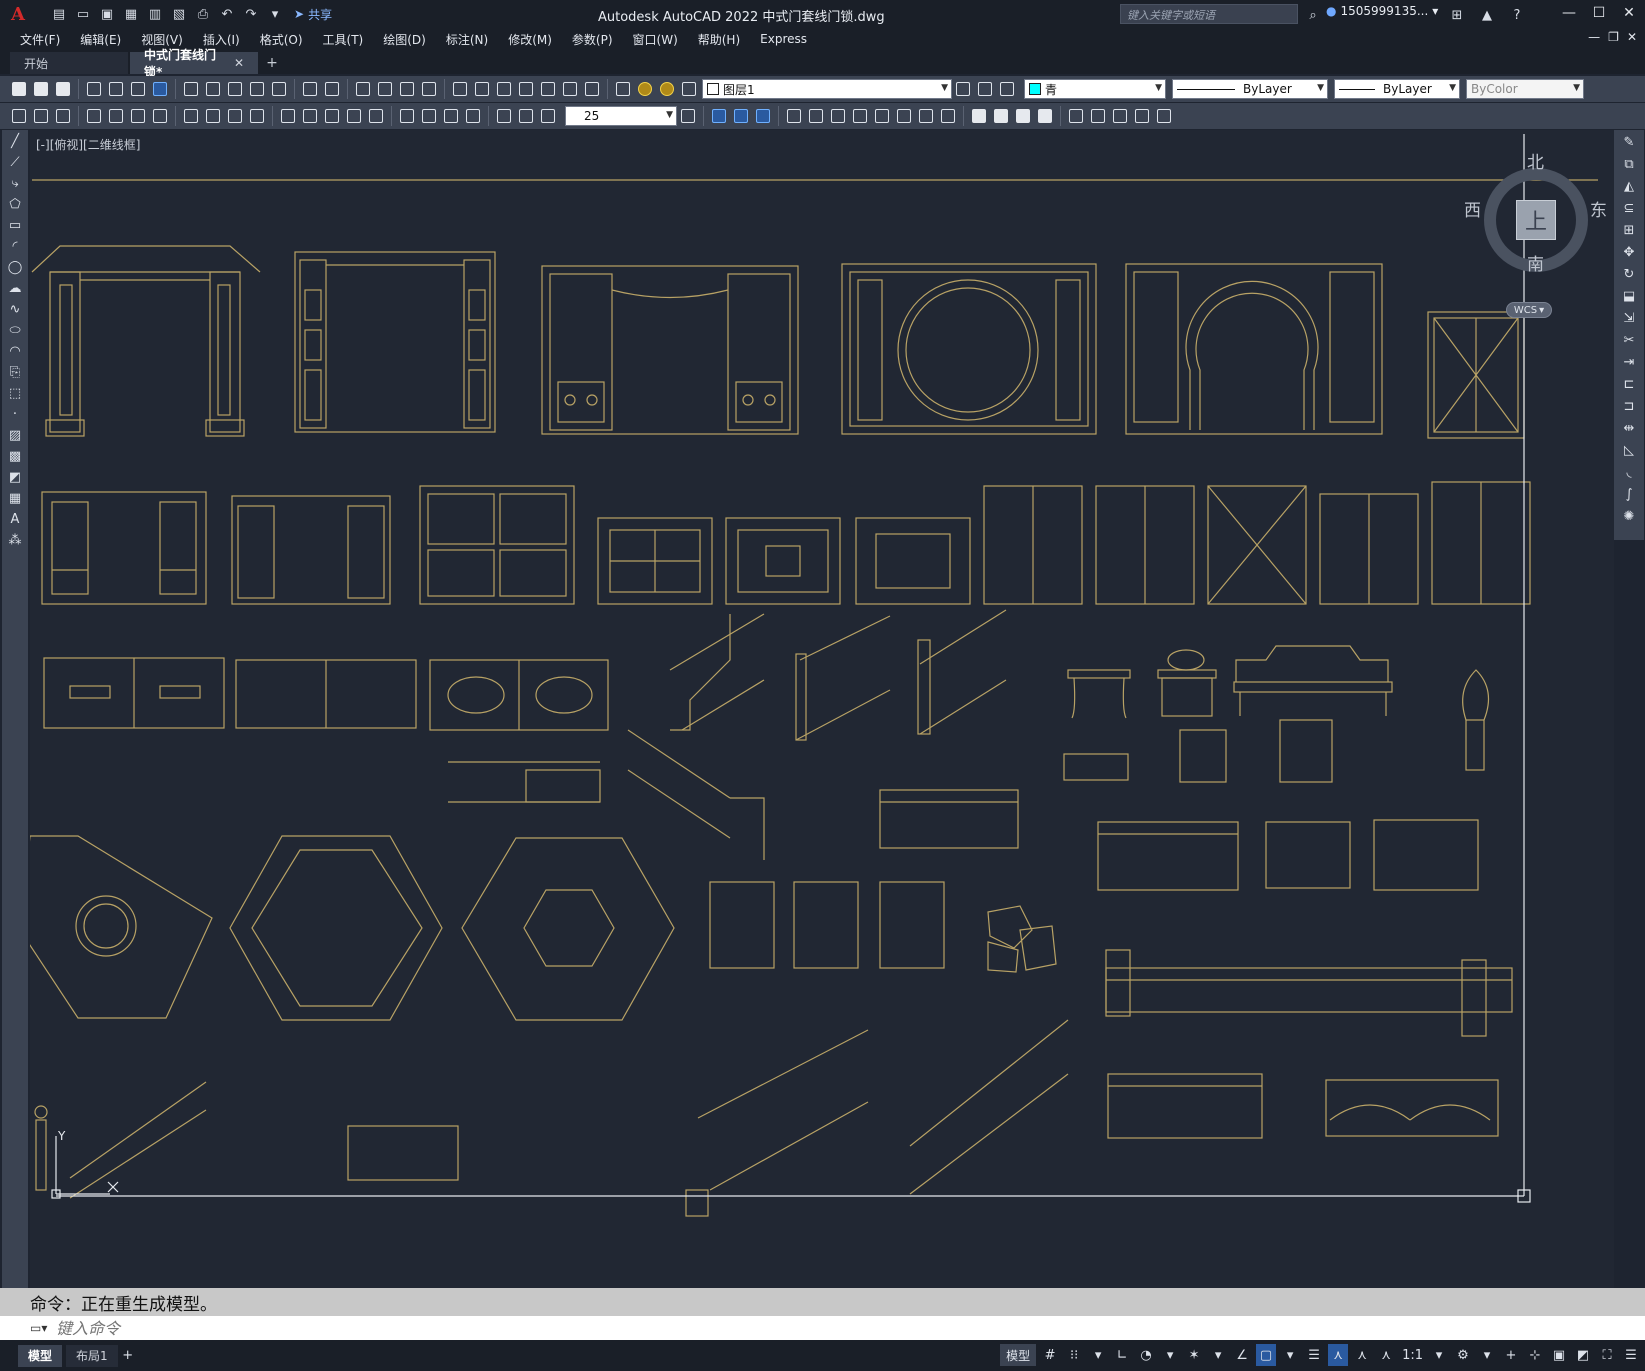 Image resolution: width=1645 pixels, height=1371 pixels. Describe the element at coordinates (160, 89) in the screenshot. I see `3d-print-icon` at that location.